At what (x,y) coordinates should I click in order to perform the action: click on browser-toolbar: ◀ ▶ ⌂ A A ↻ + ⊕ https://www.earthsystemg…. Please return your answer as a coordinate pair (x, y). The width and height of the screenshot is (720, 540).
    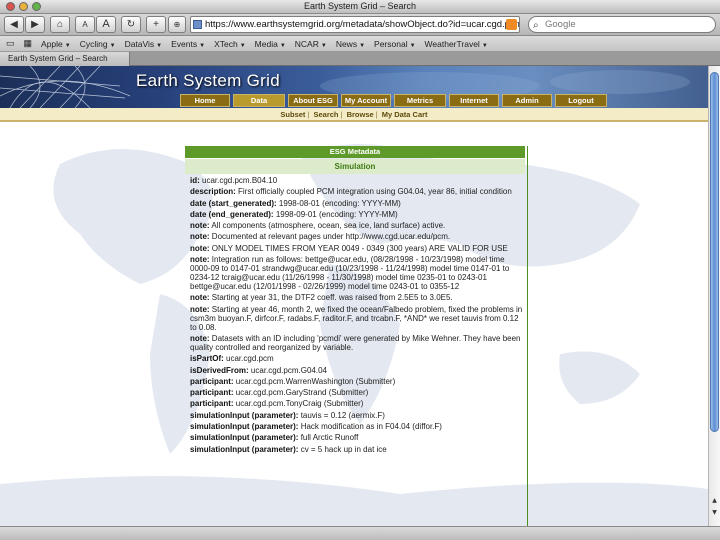
    Looking at the image, I should click on (360, 25).